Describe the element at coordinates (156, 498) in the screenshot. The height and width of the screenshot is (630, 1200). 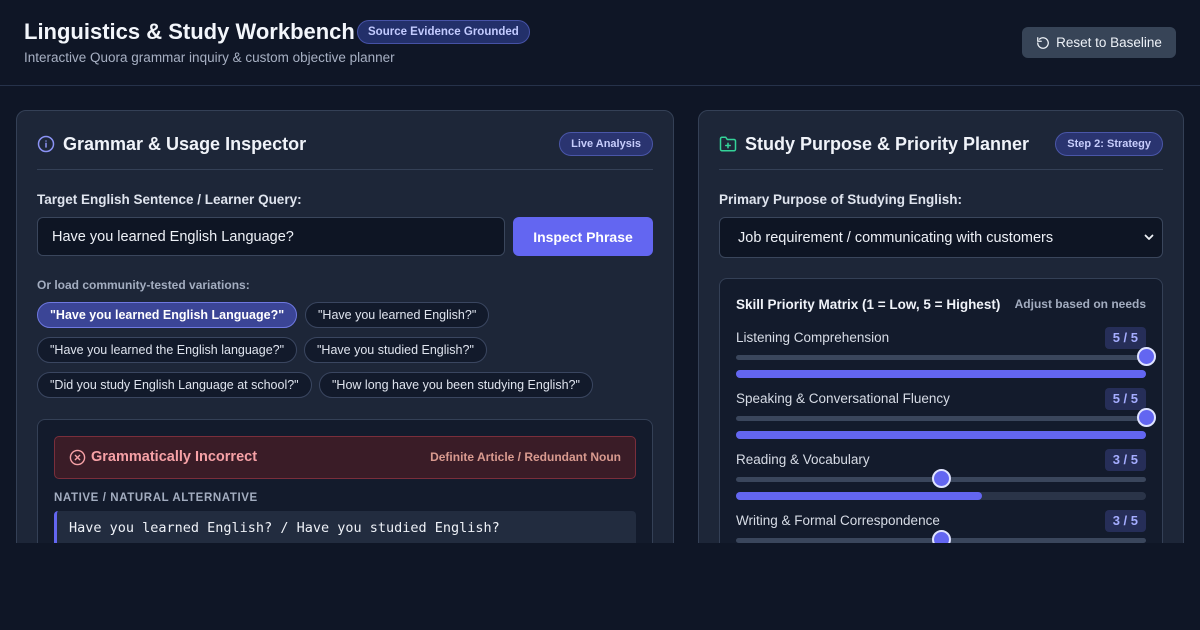
I see `alternative-label: NATIVE / NATURAL ALTERNATIVE` at that location.